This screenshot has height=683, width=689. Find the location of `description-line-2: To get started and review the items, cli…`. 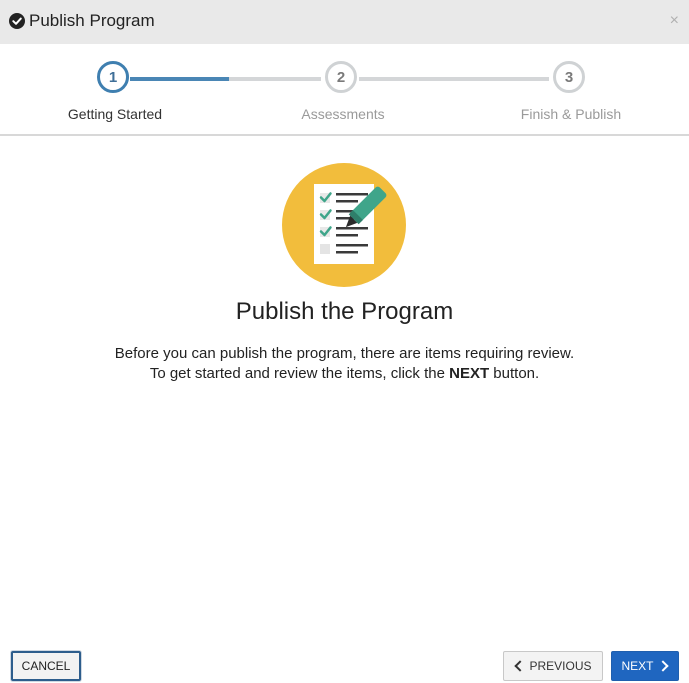

description-line-2: To get started and review the items, cli… is located at coordinates (344, 374).